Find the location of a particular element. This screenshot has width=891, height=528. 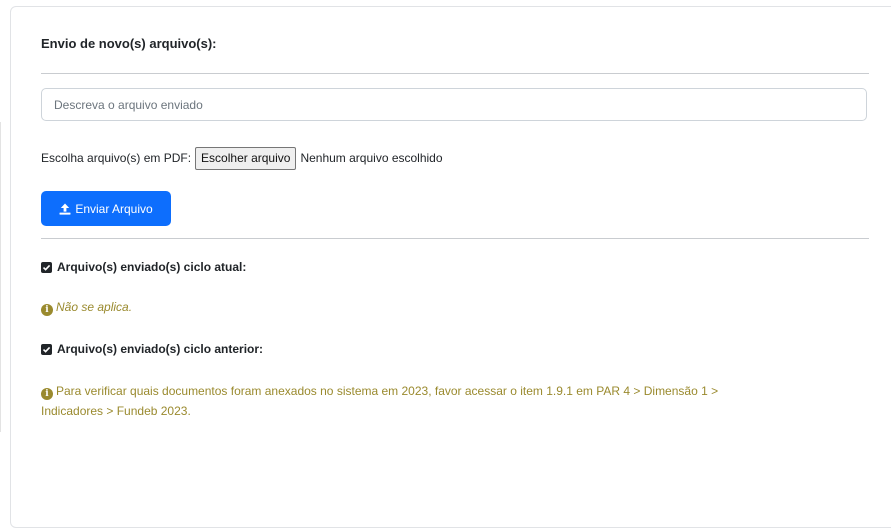

file-description-input is located at coordinates (454, 104).